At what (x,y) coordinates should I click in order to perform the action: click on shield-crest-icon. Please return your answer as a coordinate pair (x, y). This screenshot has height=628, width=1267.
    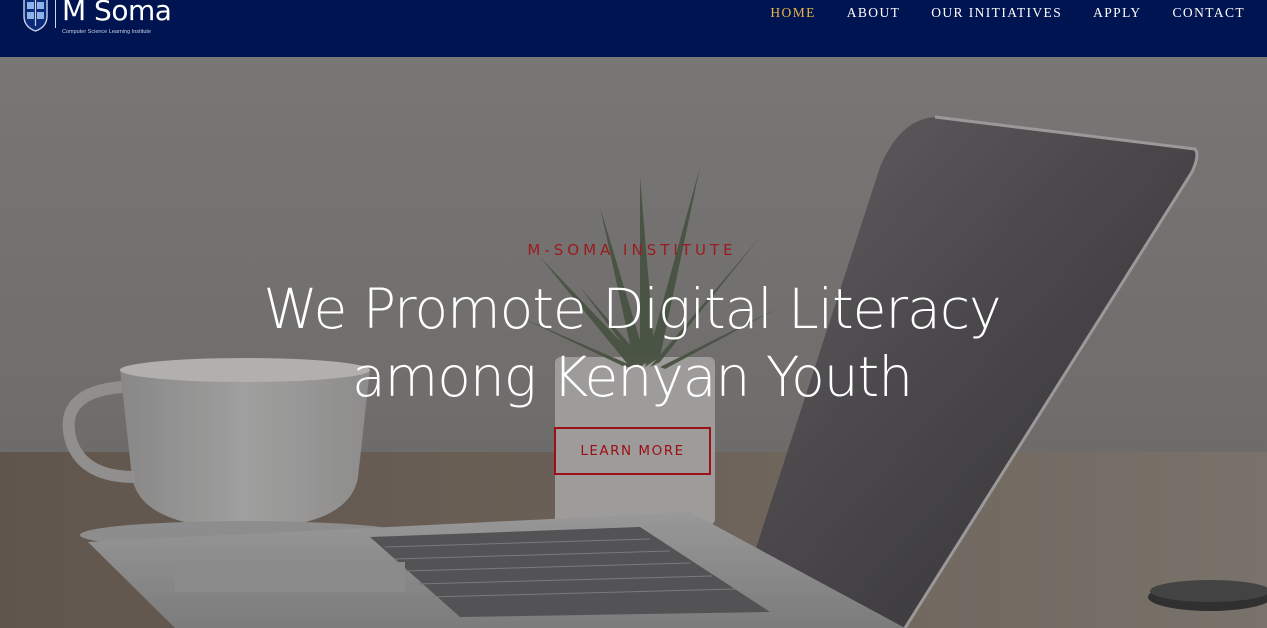
    Looking at the image, I should click on (35, 16).